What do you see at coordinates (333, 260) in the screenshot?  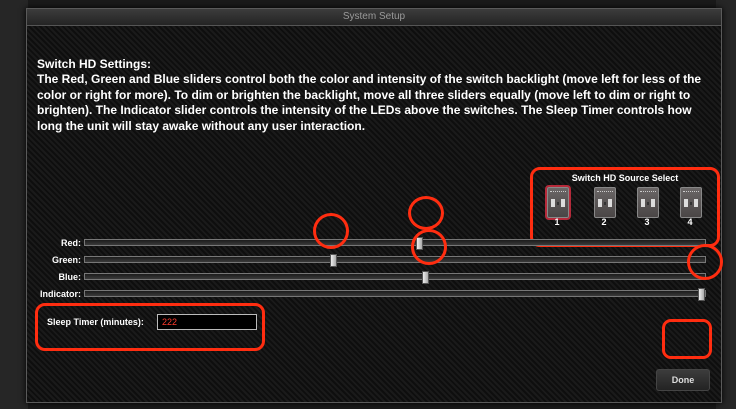 I see `green-slider-thumb` at bounding box center [333, 260].